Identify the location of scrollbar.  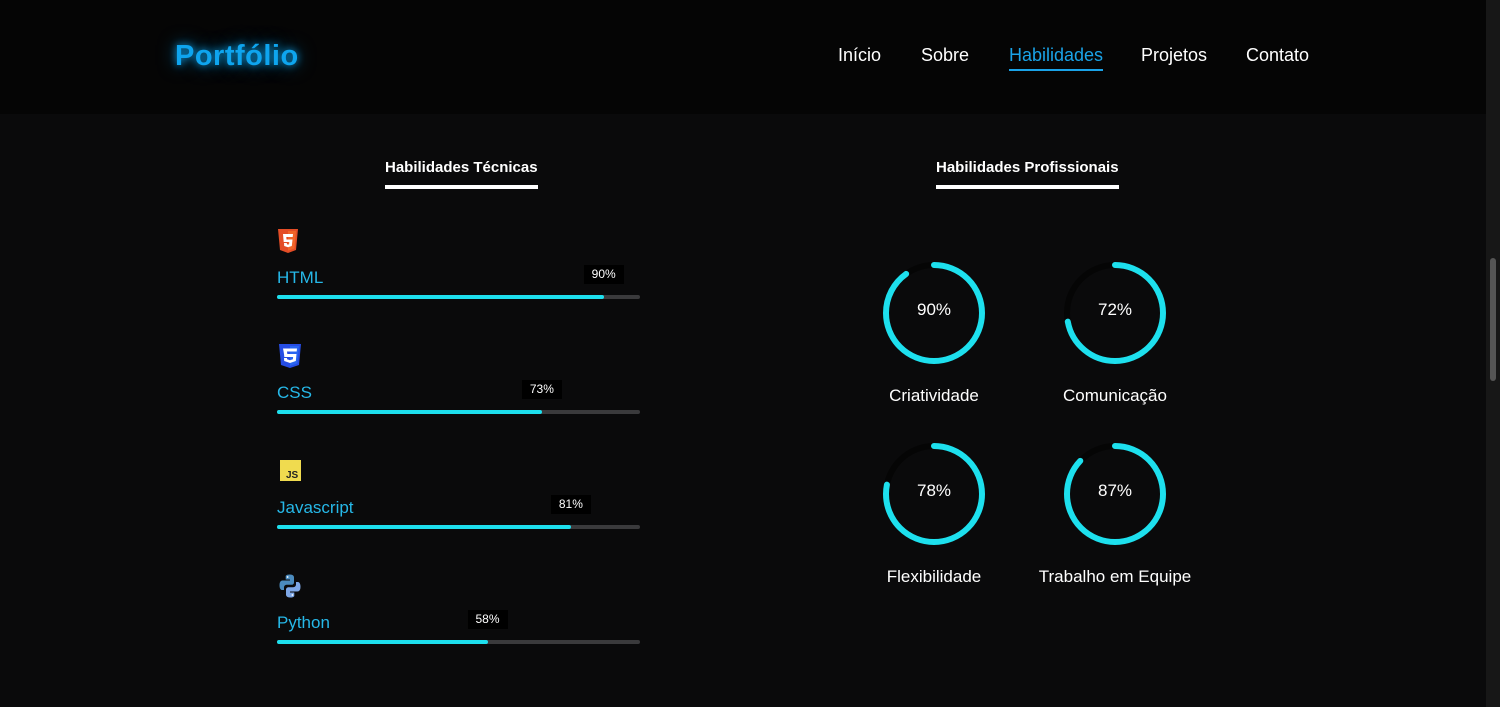
(1493, 353).